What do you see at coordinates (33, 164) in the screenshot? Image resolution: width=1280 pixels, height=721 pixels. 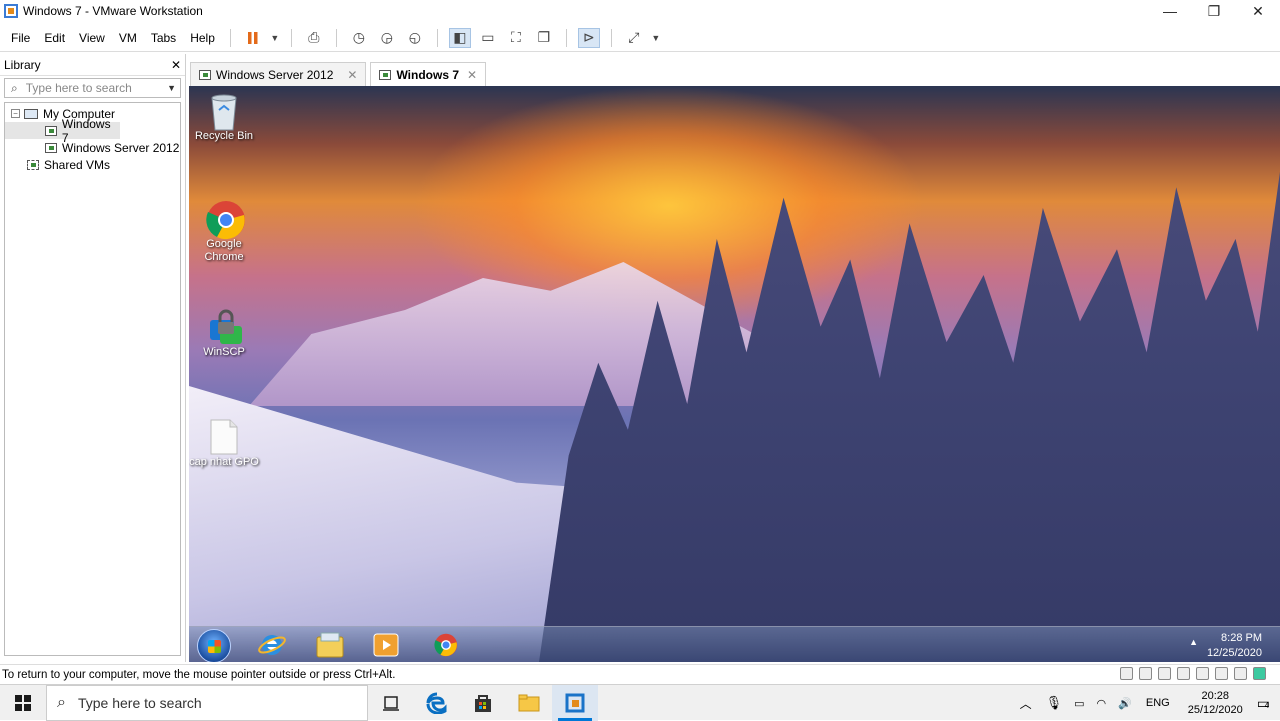 I see `shared-vms-icon` at bounding box center [33, 164].